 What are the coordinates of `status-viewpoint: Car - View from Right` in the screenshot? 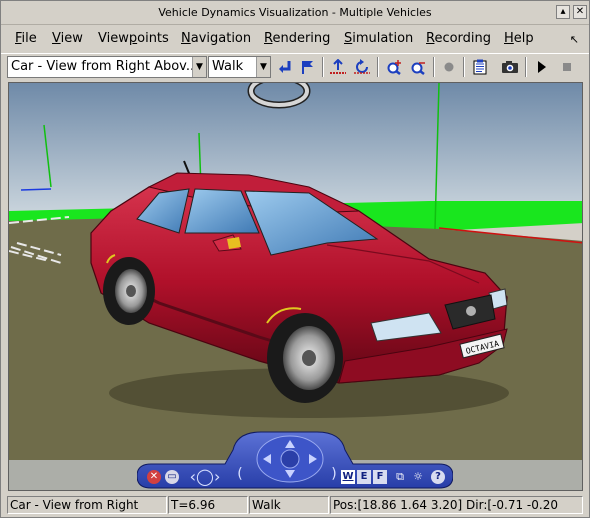 It's located at (87, 505).